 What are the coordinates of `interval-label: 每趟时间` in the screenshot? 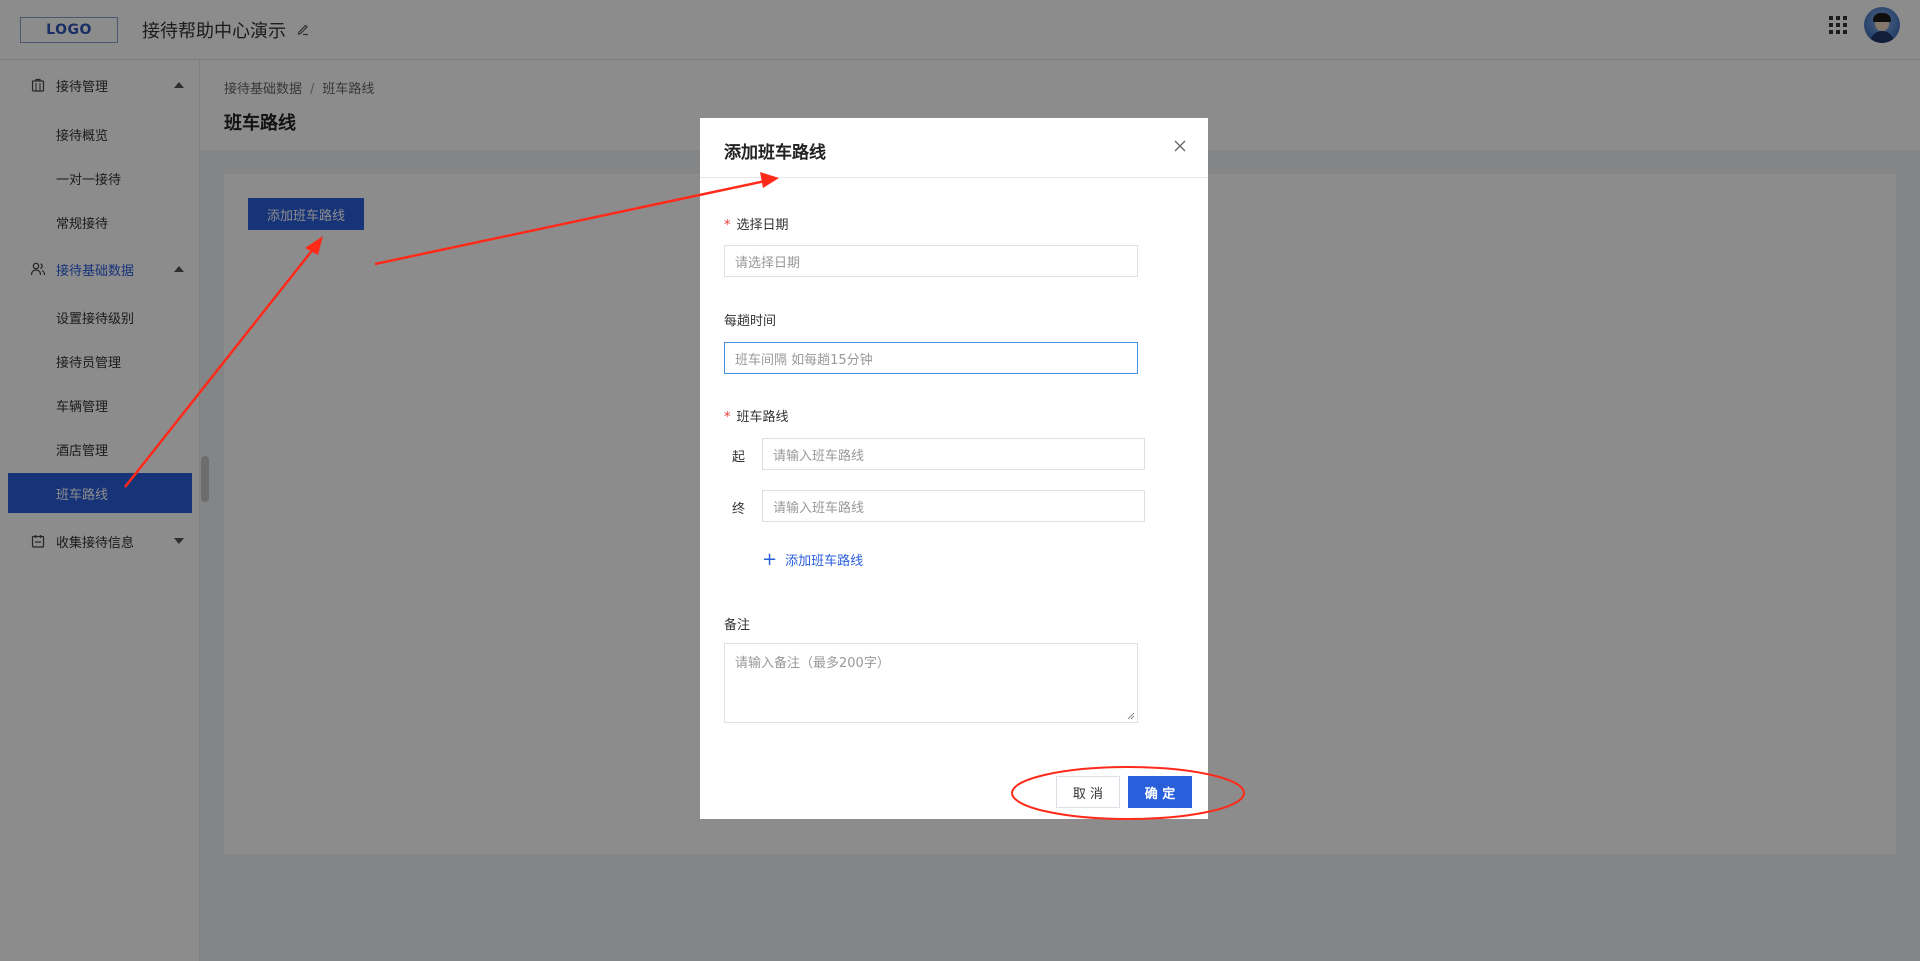 It's located at (750, 321).